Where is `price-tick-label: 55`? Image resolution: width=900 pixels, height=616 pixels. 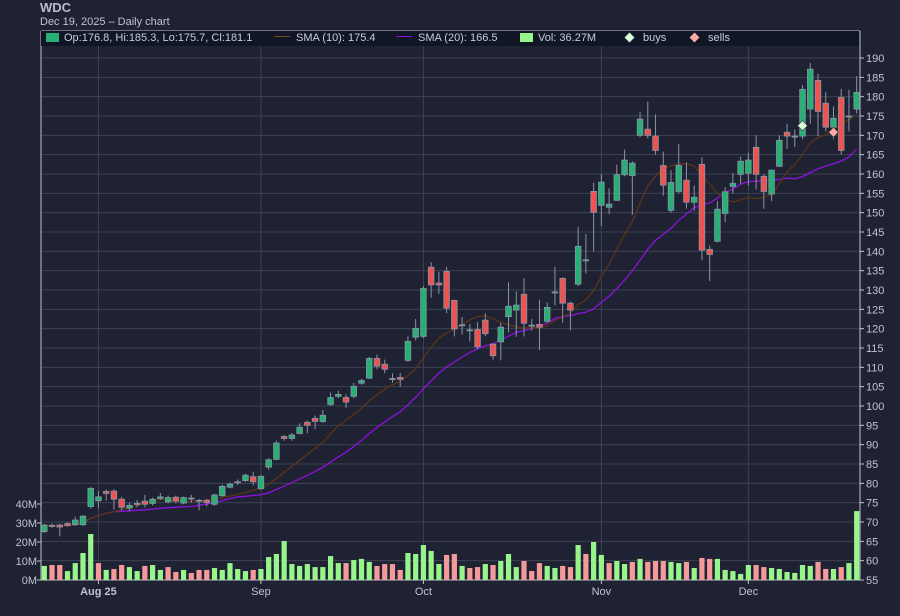 price-tick-label: 55 is located at coordinates (872, 581).